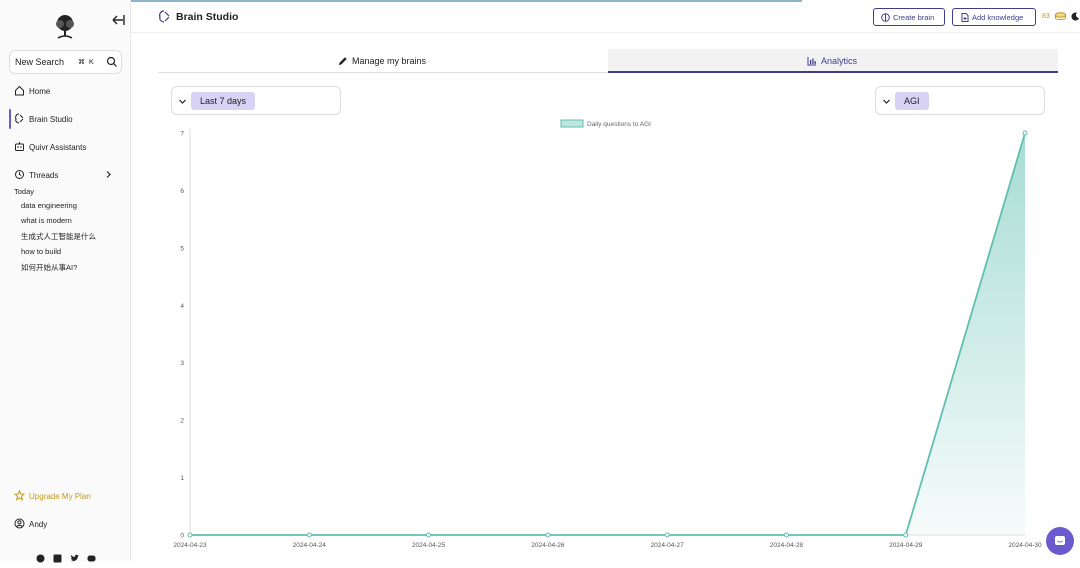  Describe the element at coordinates (912, 101) in the screenshot. I see `brain-value: AGI` at that location.